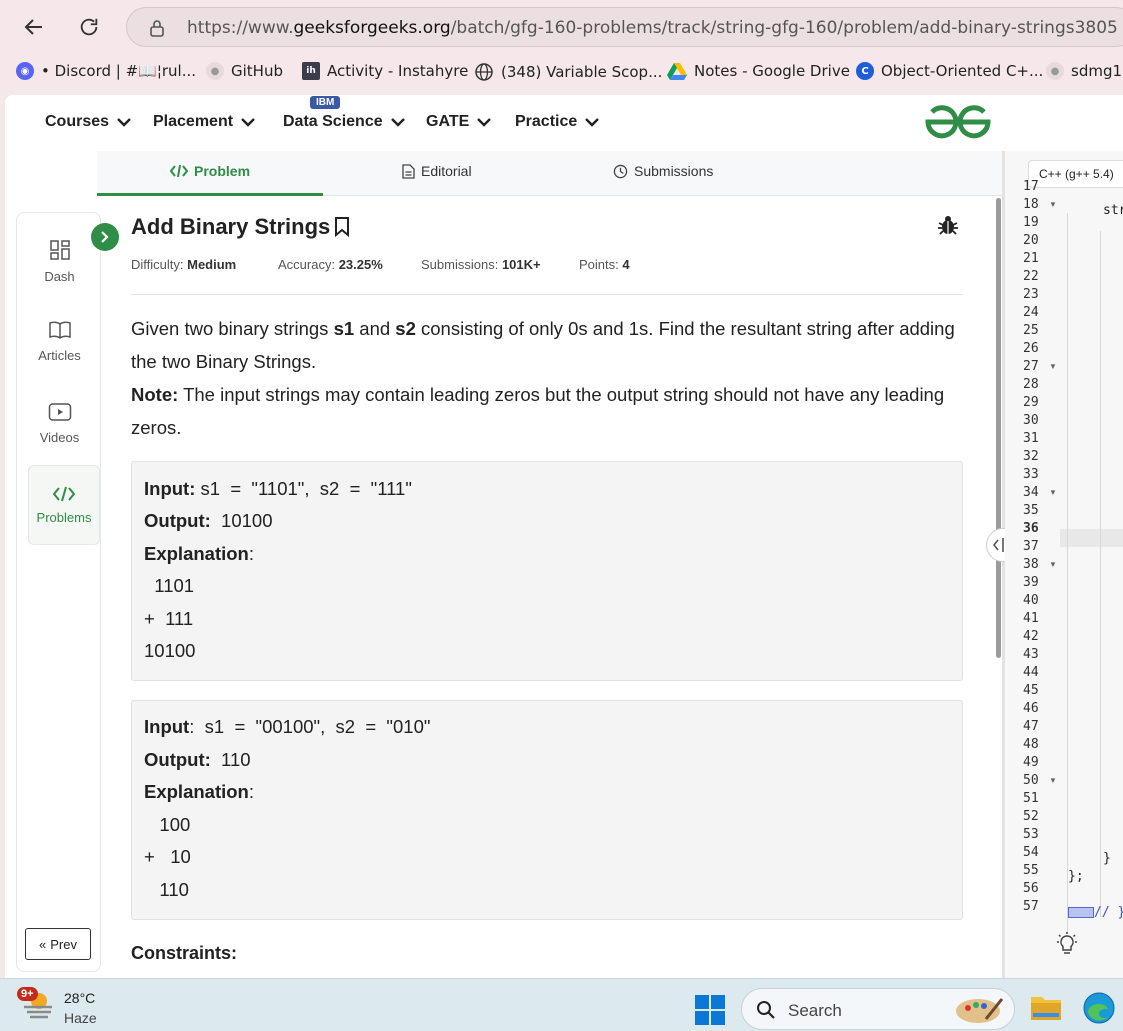 The width and height of the screenshot is (1123, 1031). I want to click on prev-button: « Prev, so click(58, 944).